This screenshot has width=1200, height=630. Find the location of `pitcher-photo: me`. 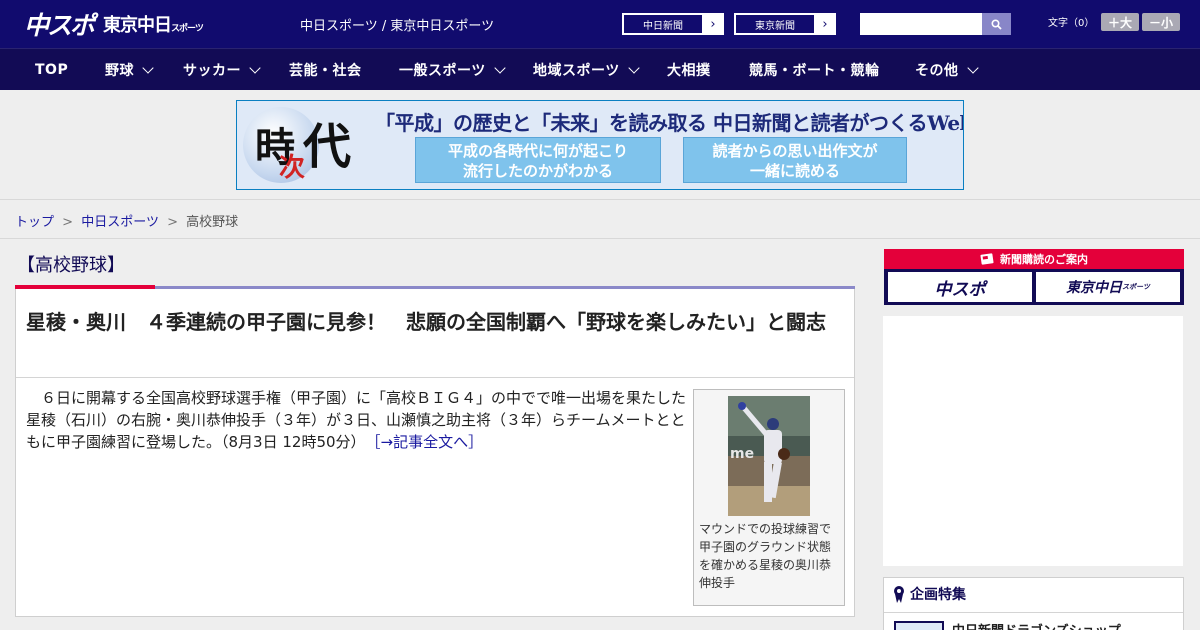

pitcher-photo: me is located at coordinates (769, 456).